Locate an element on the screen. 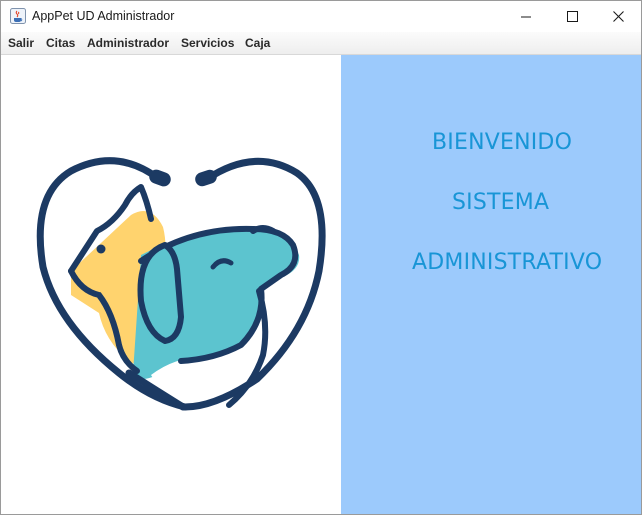  menu-salir: Salir is located at coordinates (21, 43).